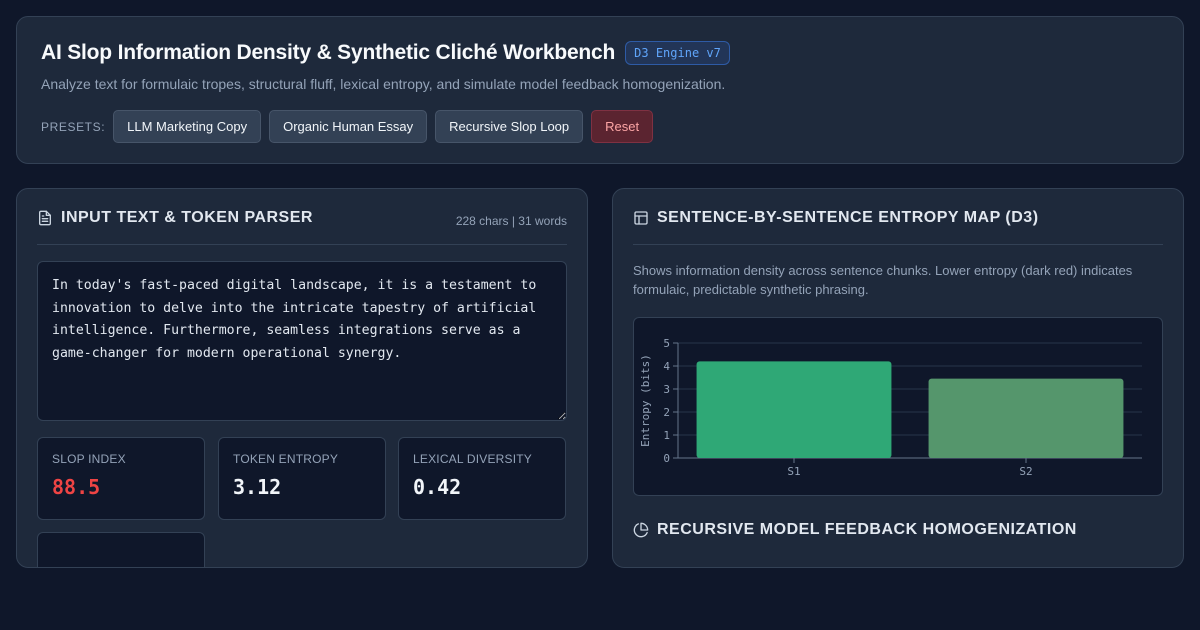 Image resolution: width=1200 pixels, height=630 pixels. What do you see at coordinates (302, 478) in the screenshot?
I see `token-entropy-card: TOKEN ENTROPY 3.12` at bounding box center [302, 478].